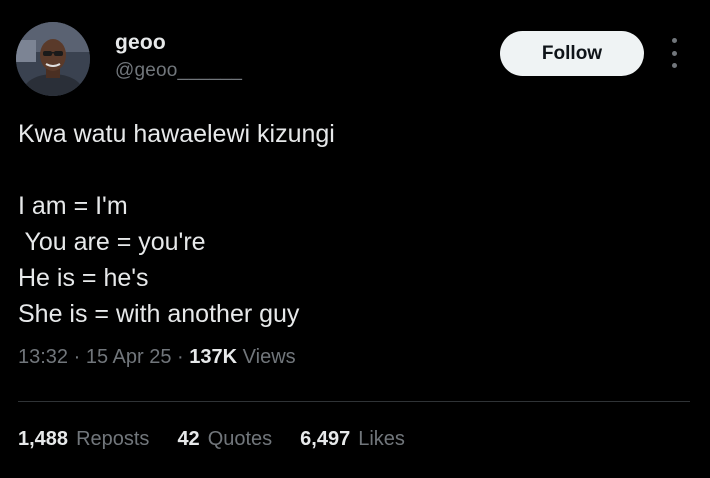 This screenshot has width=710, height=478. What do you see at coordinates (159, 314) in the screenshot?
I see `tweet-line: She is = with another guy` at bounding box center [159, 314].